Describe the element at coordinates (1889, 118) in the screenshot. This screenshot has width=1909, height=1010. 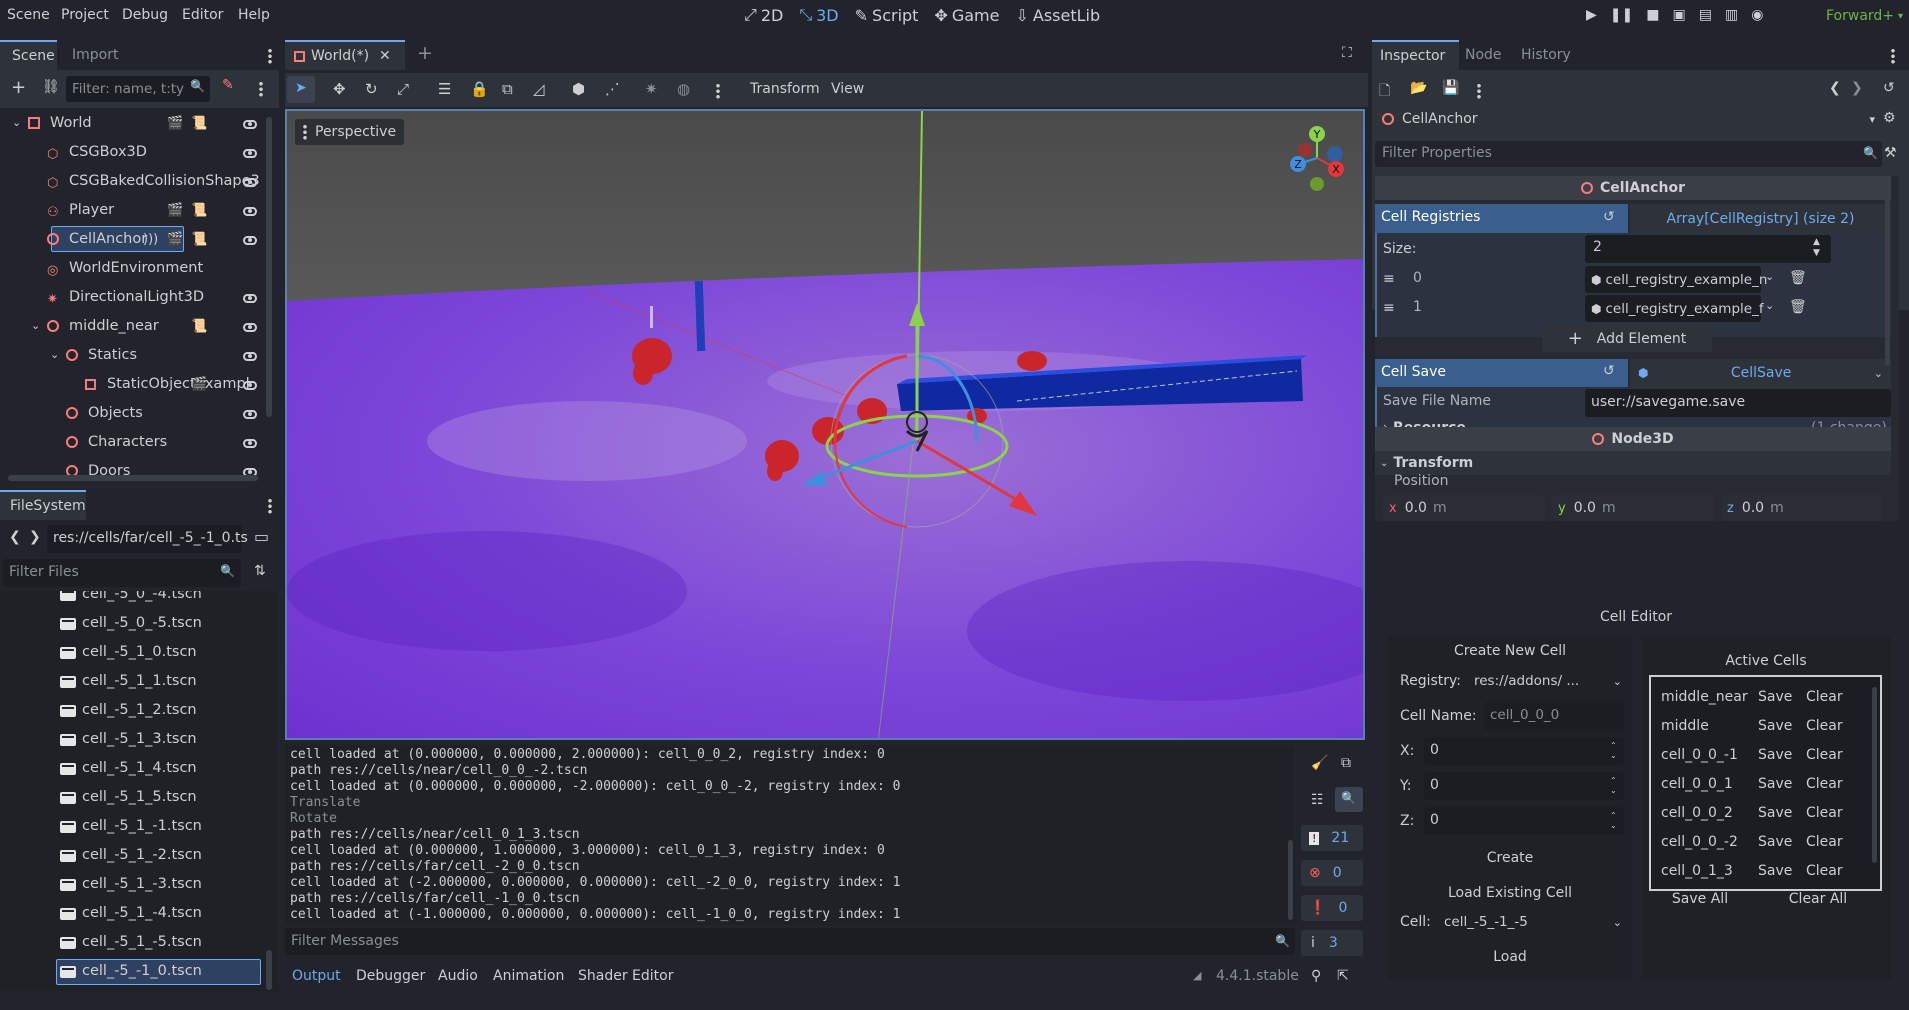
I see `node-info-icon: ⚙` at that location.